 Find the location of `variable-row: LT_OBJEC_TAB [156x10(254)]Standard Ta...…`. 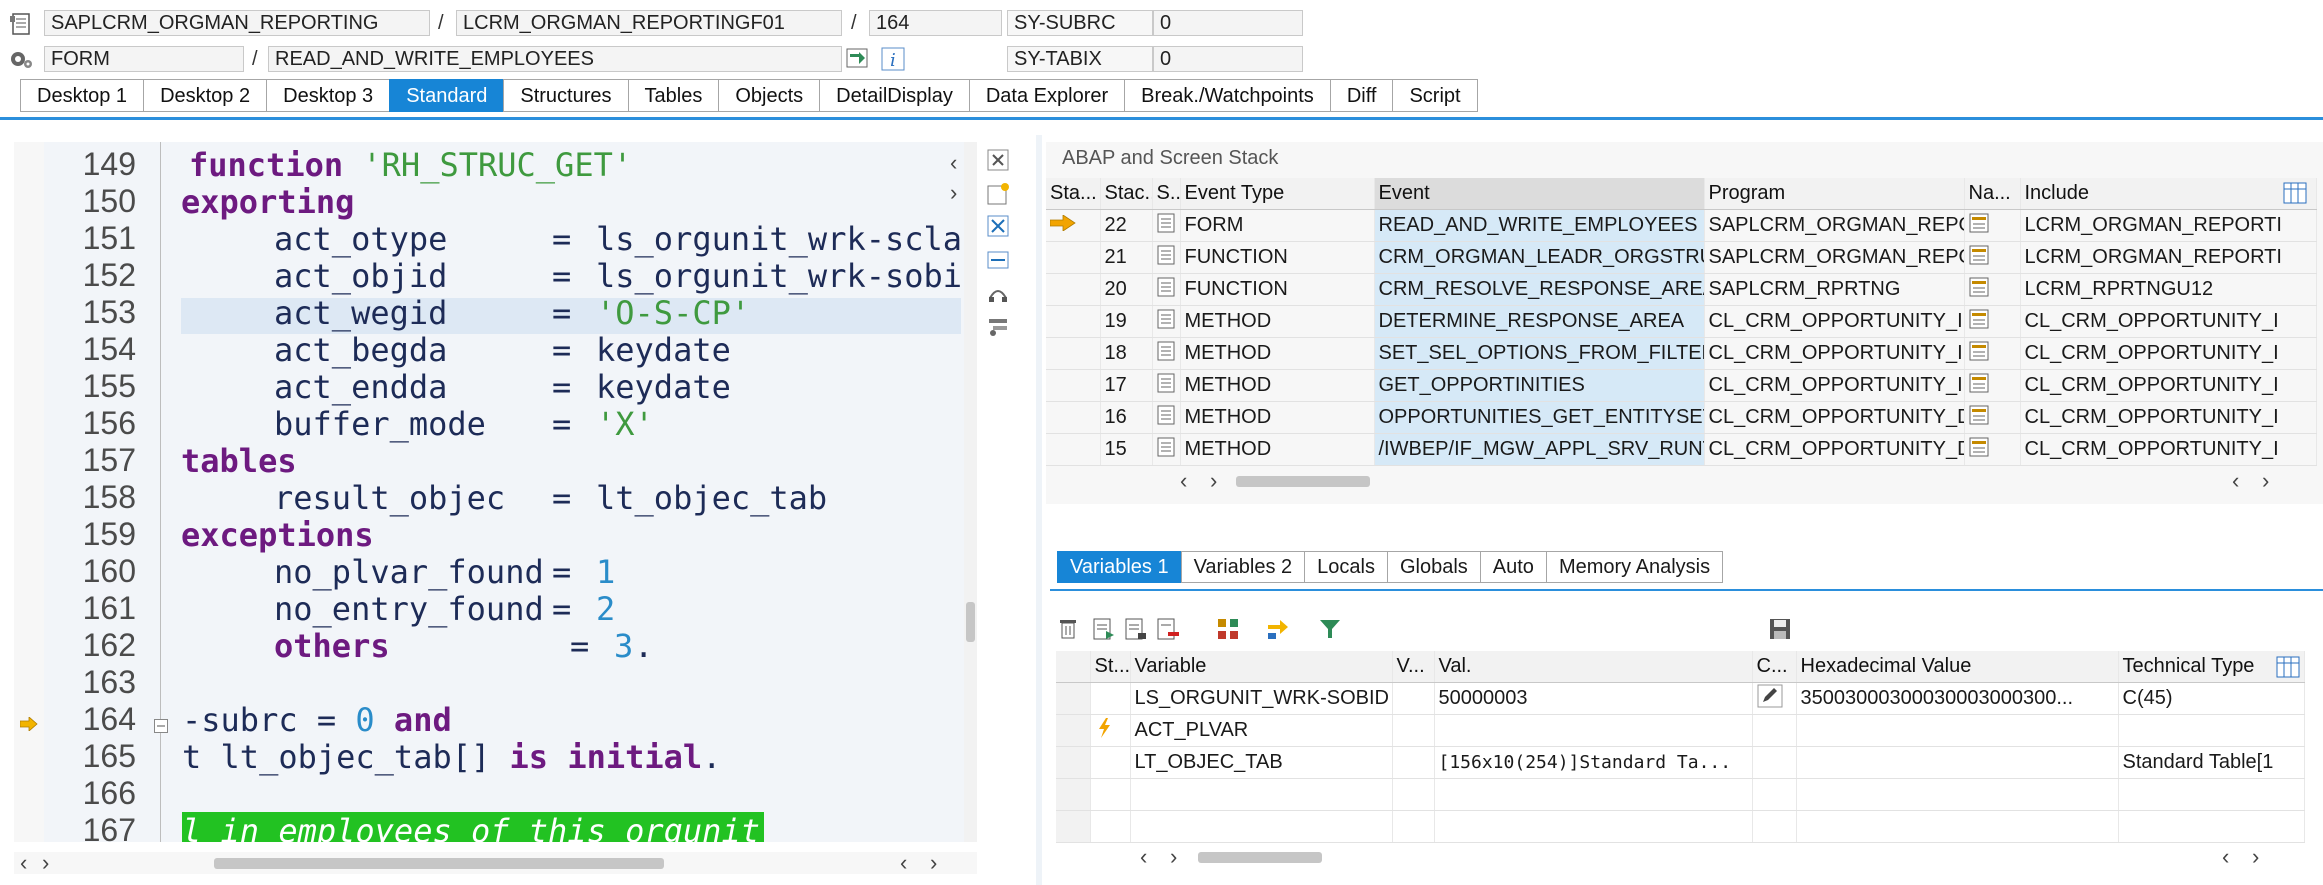

variable-row: LT_OBJEC_TAB [156x10(254)]Standard Ta...… is located at coordinates (1680, 762).